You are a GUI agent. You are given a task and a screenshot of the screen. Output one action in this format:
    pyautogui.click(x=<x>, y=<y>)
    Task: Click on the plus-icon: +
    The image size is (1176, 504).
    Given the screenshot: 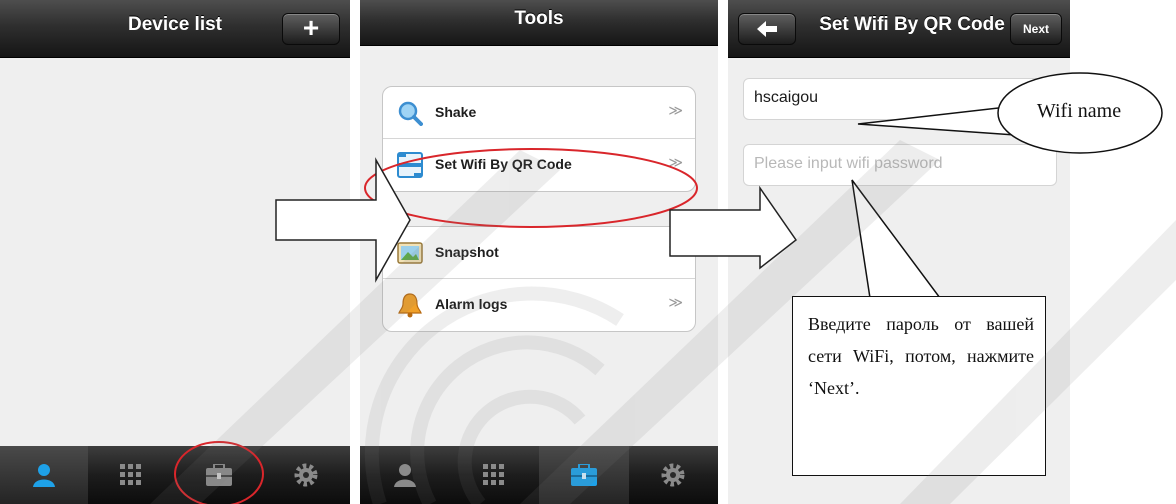 What is the action you would take?
    pyautogui.click(x=311, y=27)
    